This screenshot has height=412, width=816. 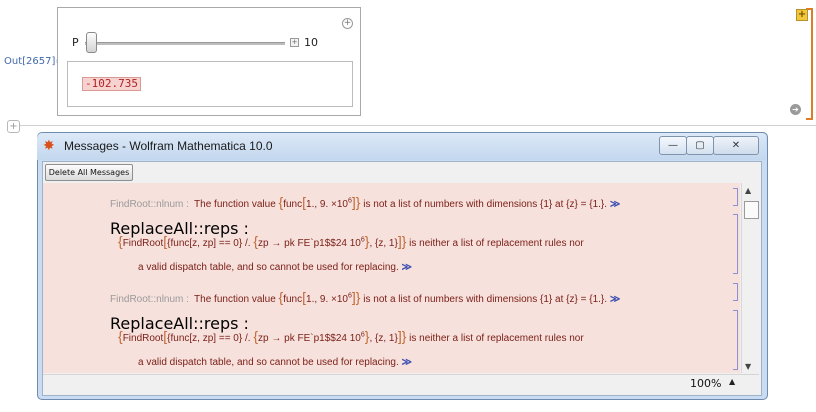 I want to click on result-value: -102.735, so click(x=111, y=84).